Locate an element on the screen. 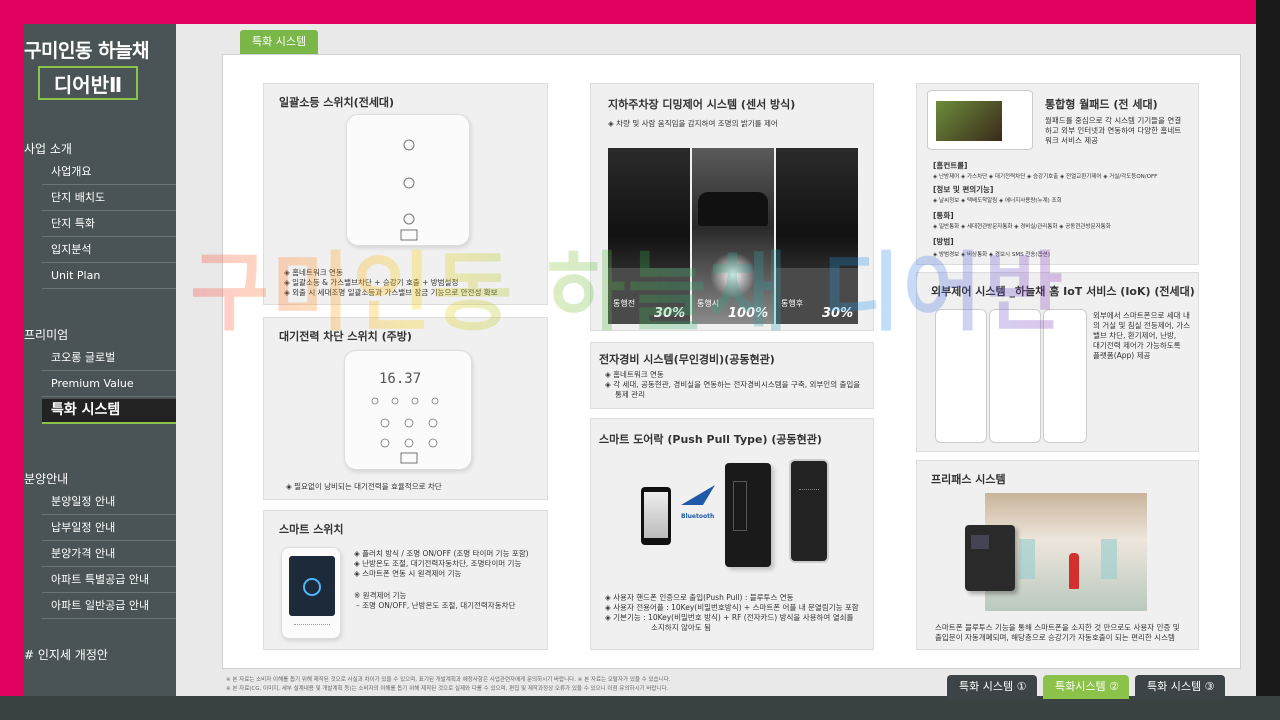 This screenshot has height=720, width=1280. smart-switch-line-5: – 조명 ON/OFF, 난방온도 조절, 대기전력자동차단 is located at coordinates (436, 605).